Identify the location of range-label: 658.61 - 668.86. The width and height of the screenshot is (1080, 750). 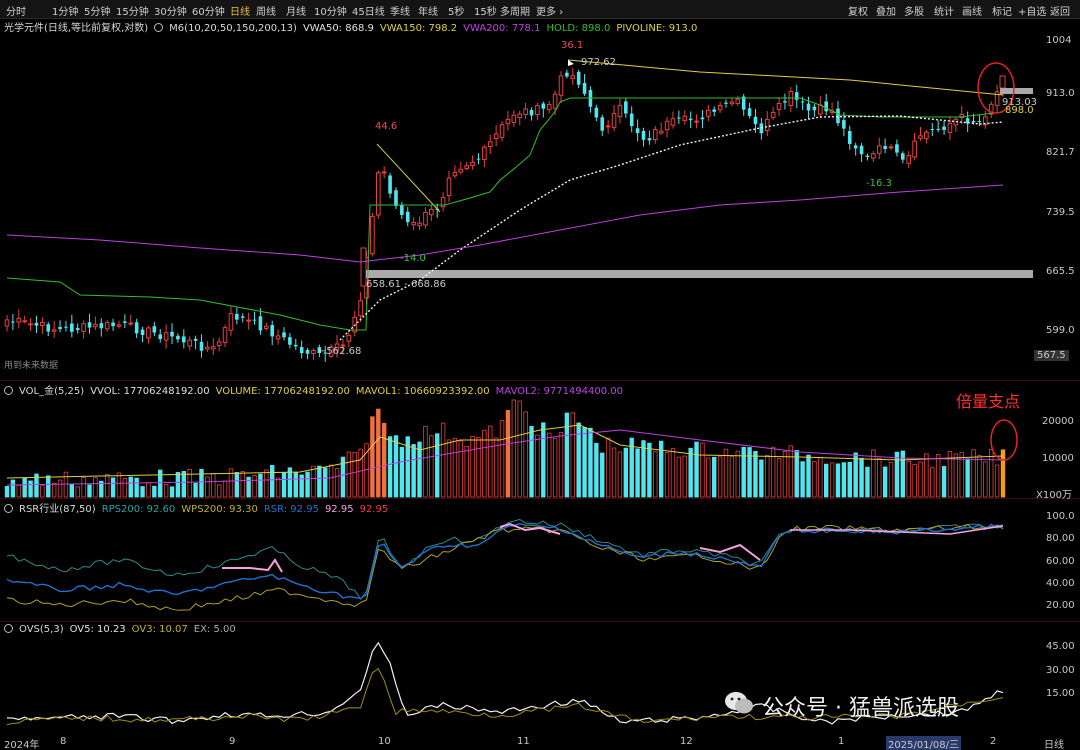
(406, 284).